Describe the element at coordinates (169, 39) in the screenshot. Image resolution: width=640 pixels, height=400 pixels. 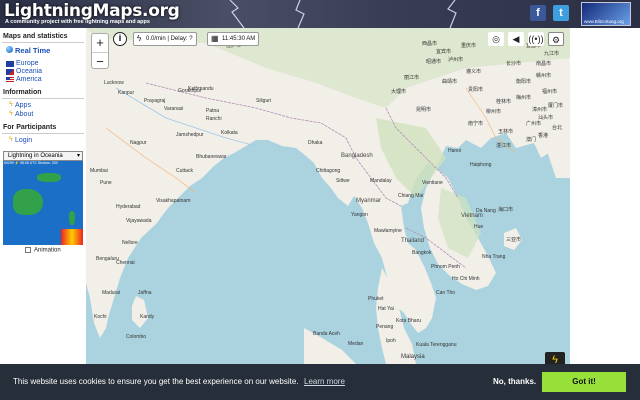
I see `strike-rate-label: 0.0/min | Delay: ?` at that location.